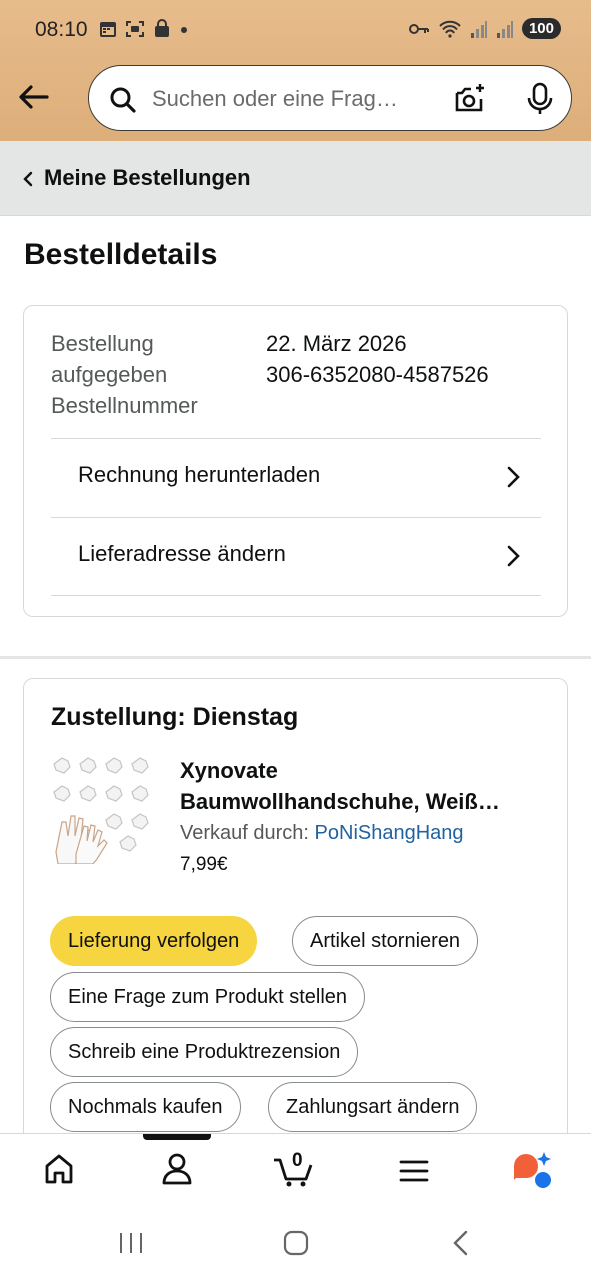  Describe the element at coordinates (135, 29) in the screenshot. I see `screenshot-icon` at that location.